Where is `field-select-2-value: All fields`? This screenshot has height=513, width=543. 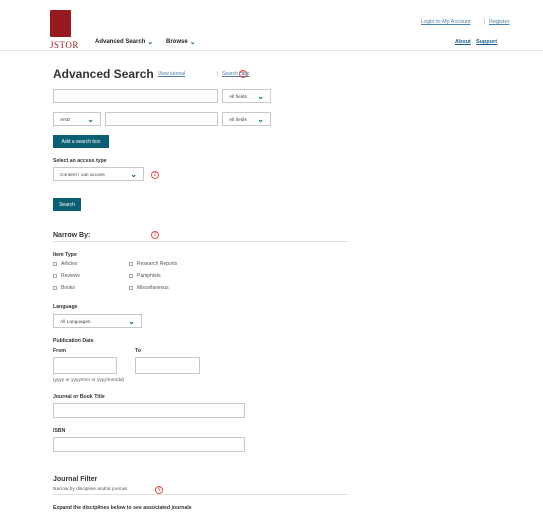
field-select-2-value: All fields is located at coordinates (238, 120).